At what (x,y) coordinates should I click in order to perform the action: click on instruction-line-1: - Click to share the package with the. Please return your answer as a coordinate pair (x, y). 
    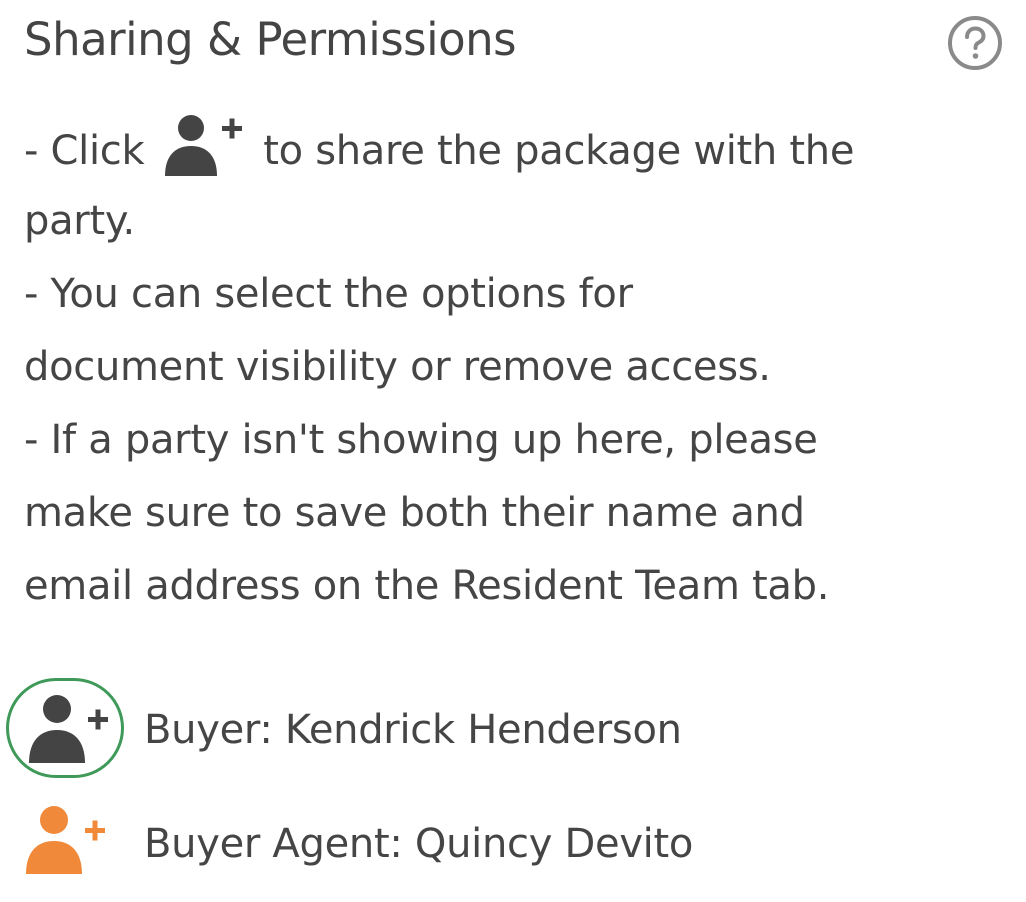
    Looking at the image, I should click on (516, 148).